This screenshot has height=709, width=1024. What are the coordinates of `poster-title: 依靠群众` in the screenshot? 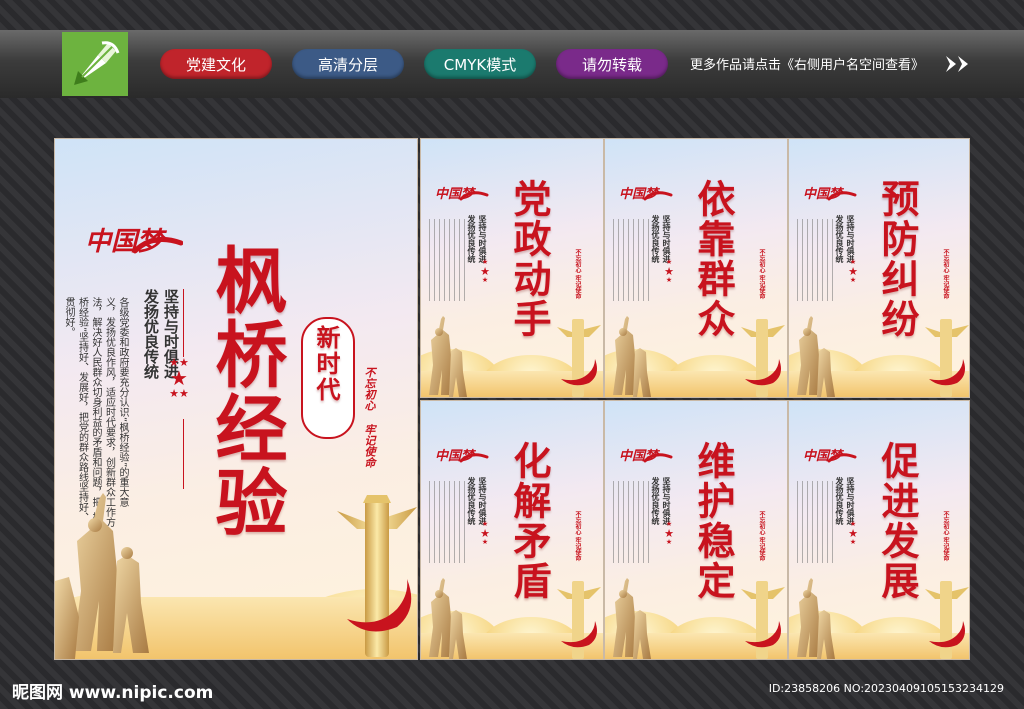 It's located at (713, 259).